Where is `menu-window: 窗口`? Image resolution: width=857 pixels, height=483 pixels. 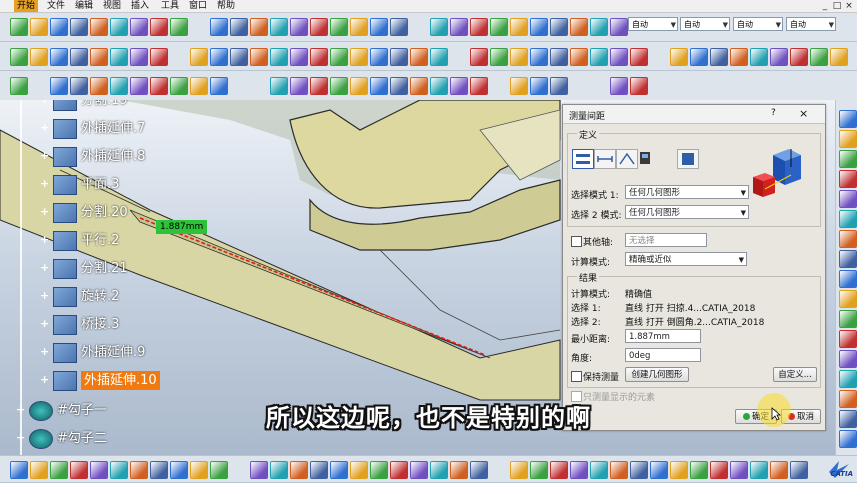
menu-window: 窗口 is located at coordinates (198, 6).